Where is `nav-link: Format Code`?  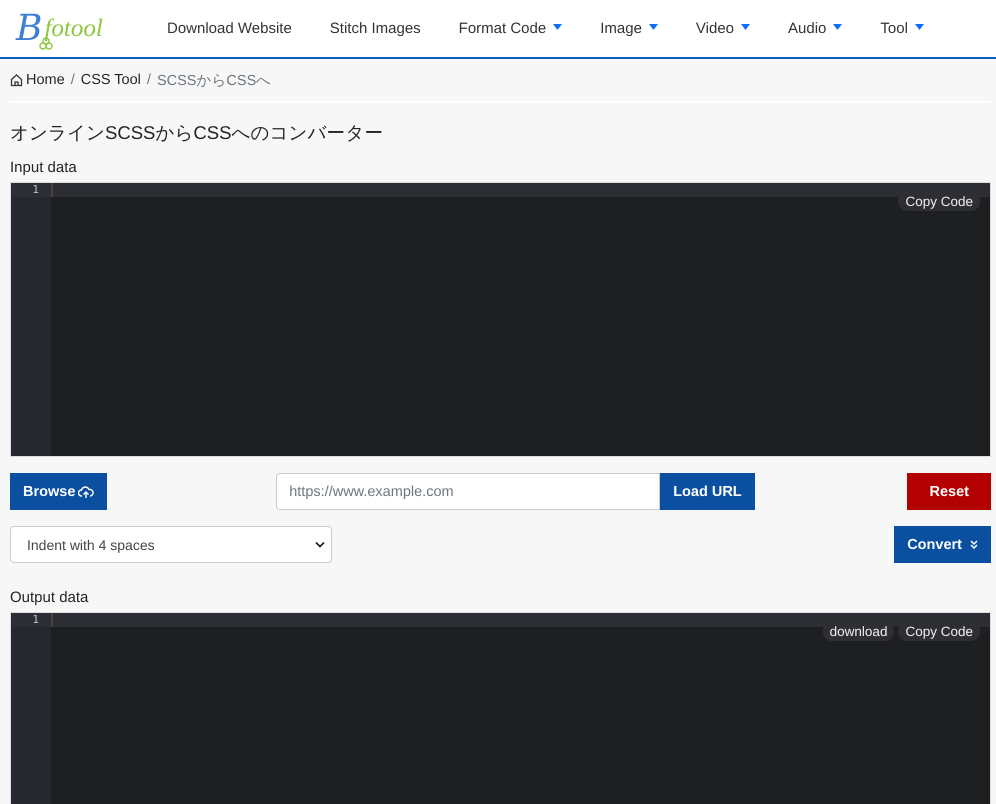 nav-link: Format Code is located at coordinates (511, 28).